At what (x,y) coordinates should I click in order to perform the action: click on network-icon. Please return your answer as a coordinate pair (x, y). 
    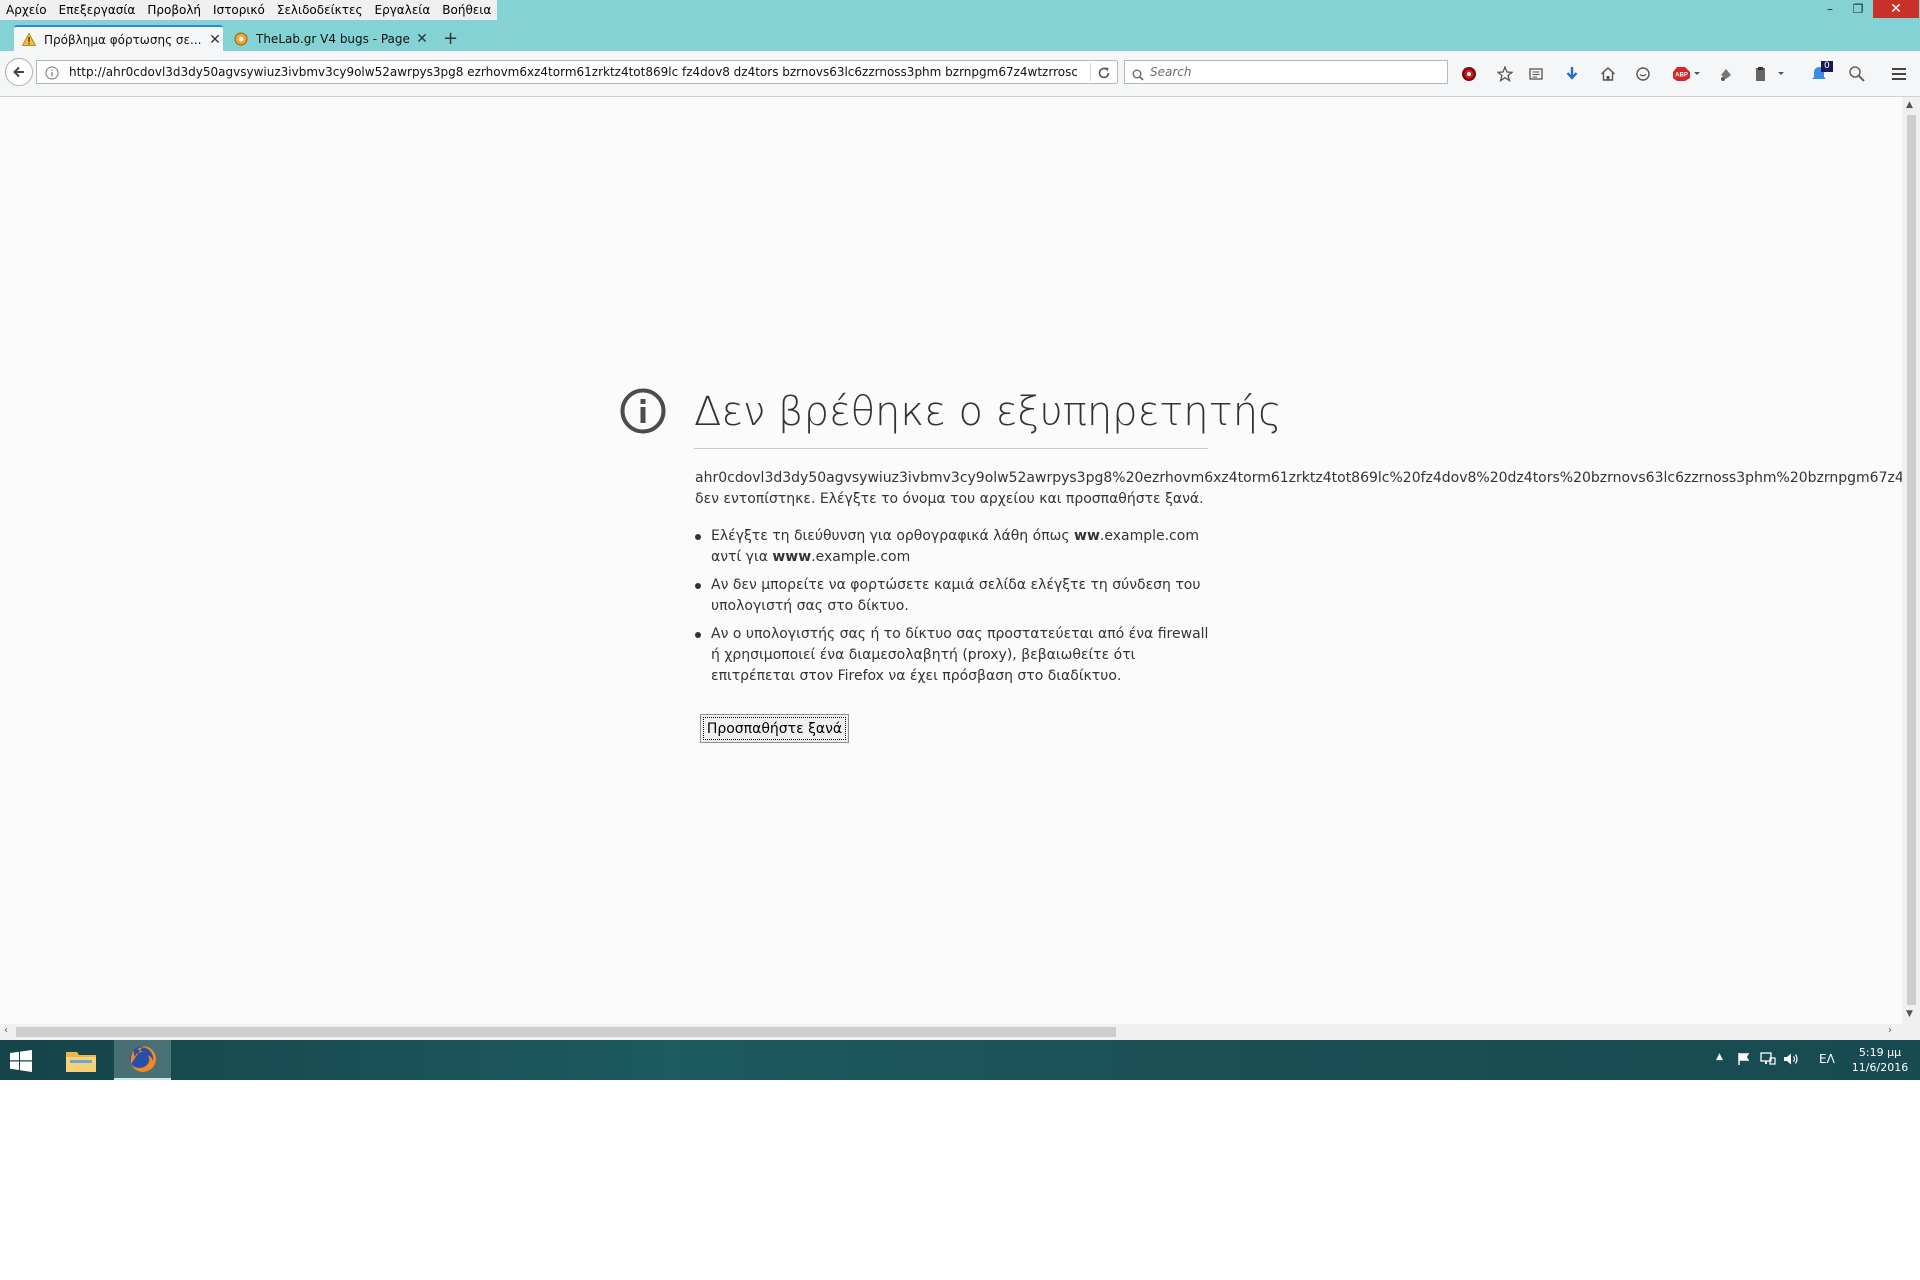
    Looking at the image, I should click on (1768, 1060).